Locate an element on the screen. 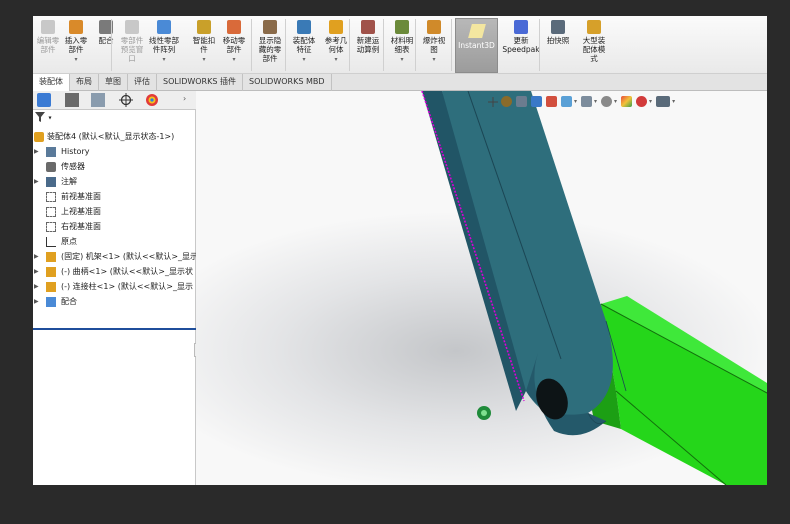 Image resolution: width=790 pixels, height=524 pixels. hide-show-dropdown-icon: ▾ is located at coordinates (615, 101).